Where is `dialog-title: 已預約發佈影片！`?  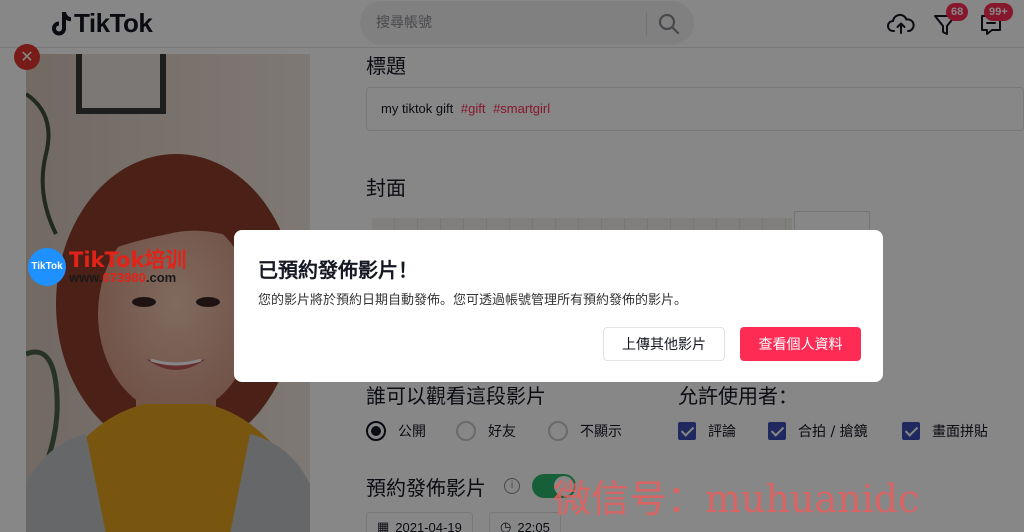 dialog-title: 已預約發佈影片！ is located at coordinates (338, 270).